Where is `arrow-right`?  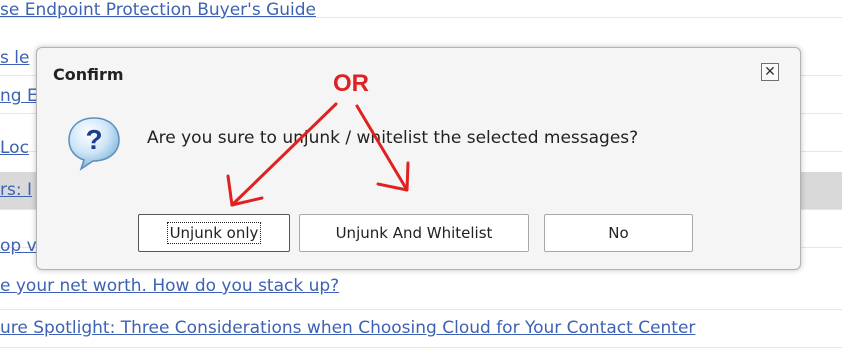 arrow-right is located at coordinates (382, 148).